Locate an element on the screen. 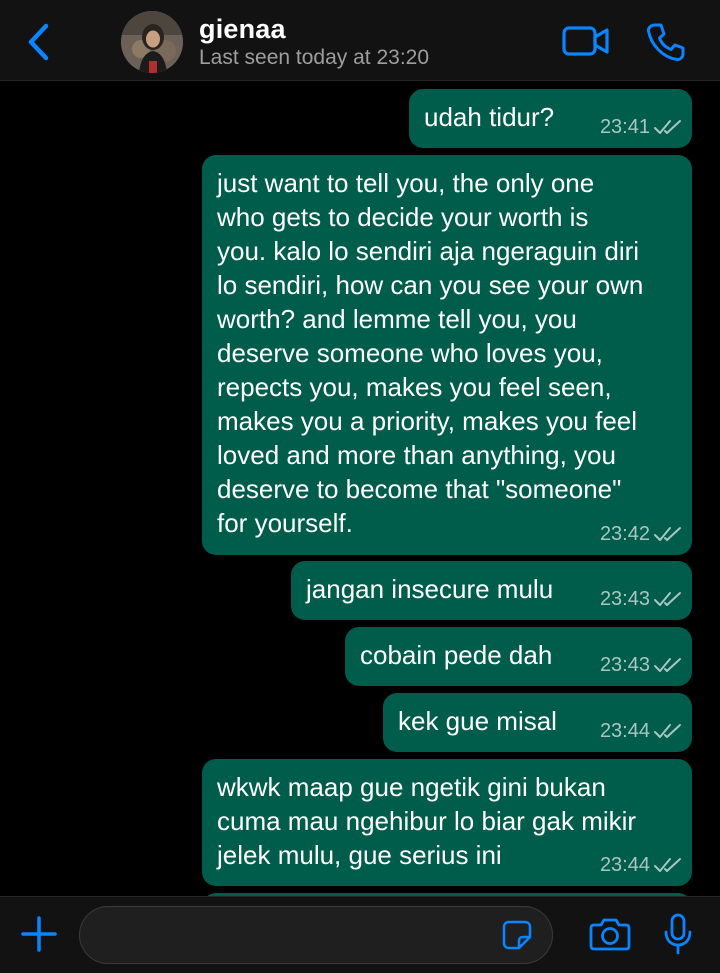 This screenshot has height=973, width=720. message-bubble: jangan insecure mulu 23:43 is located at coordinates (491, 590).